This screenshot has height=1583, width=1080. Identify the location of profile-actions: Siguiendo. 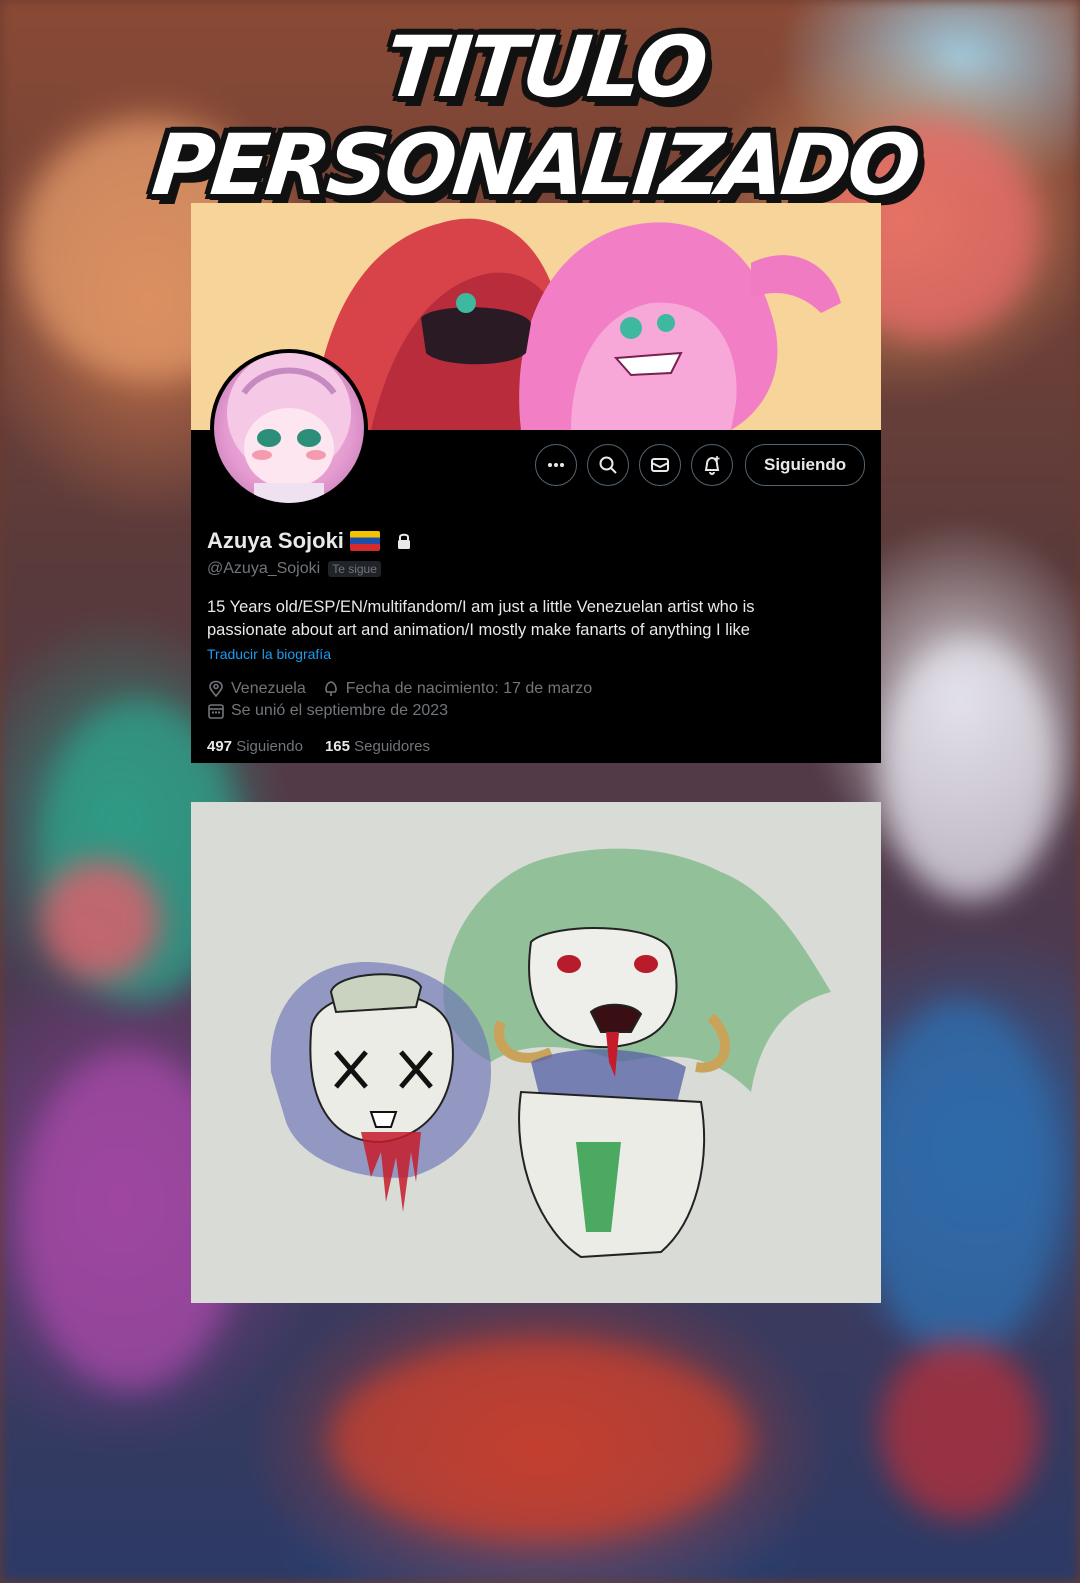
(700, 465).